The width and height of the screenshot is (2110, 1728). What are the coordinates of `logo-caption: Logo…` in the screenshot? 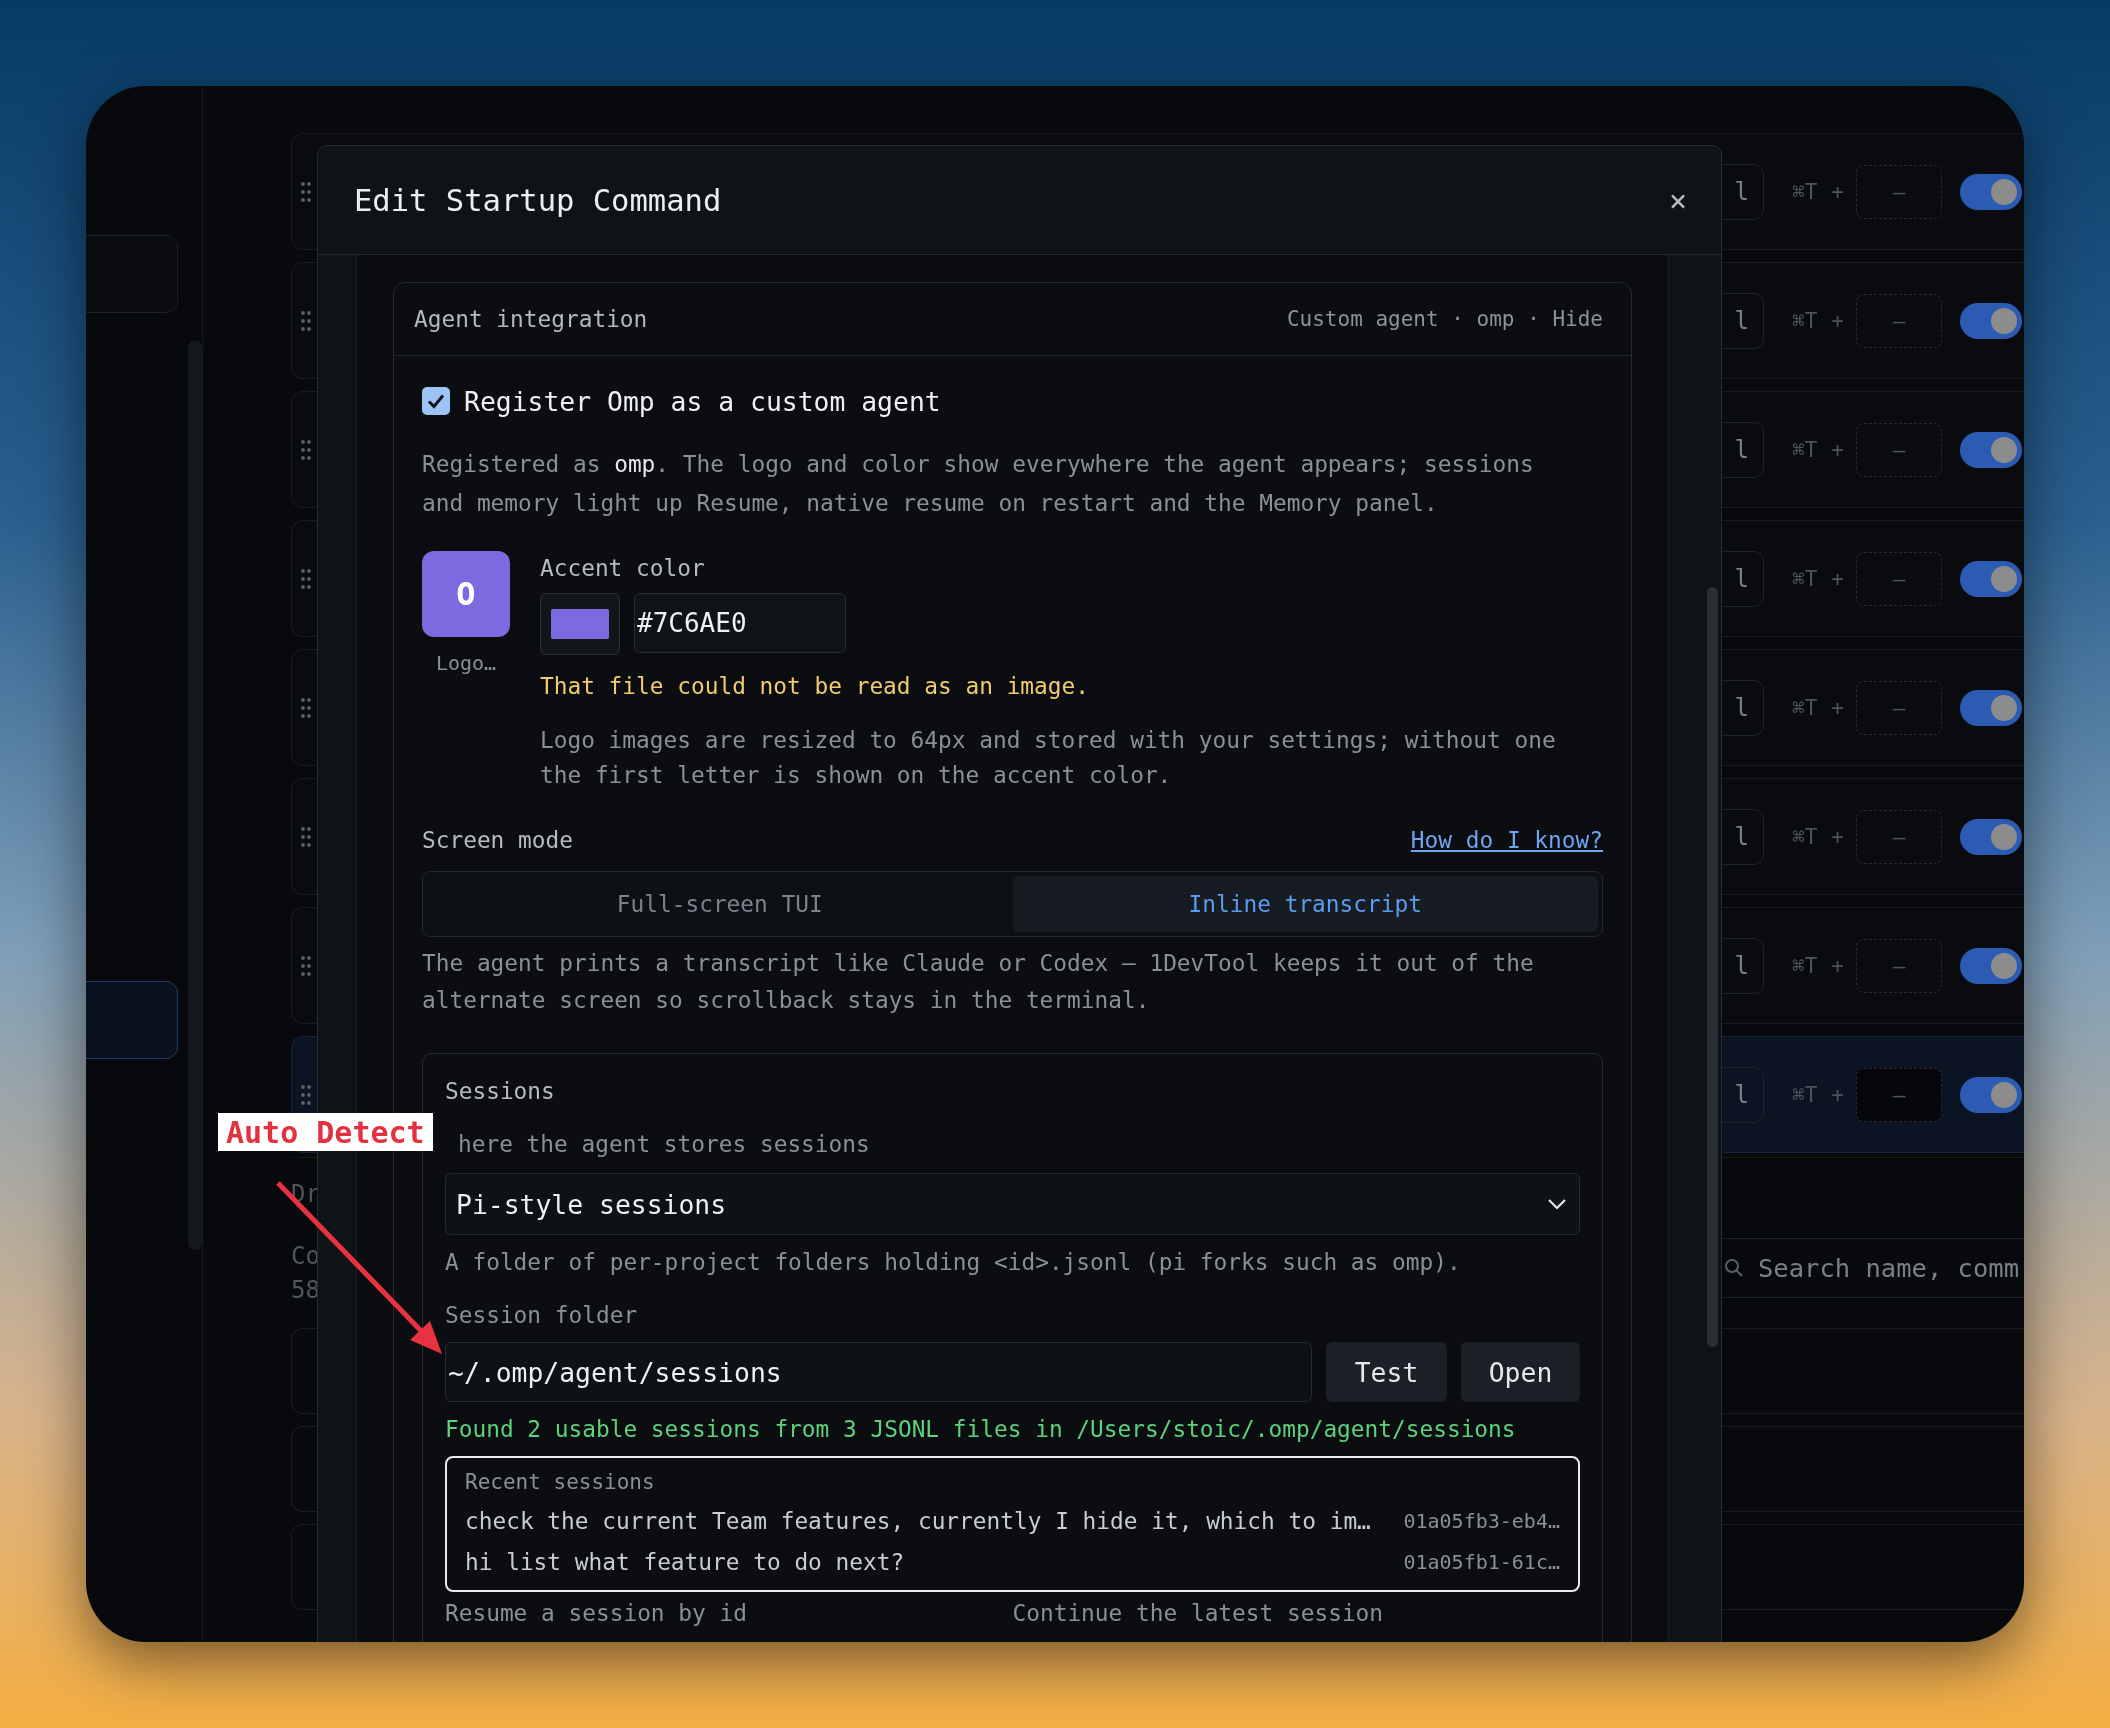 It's located at (466, 663).